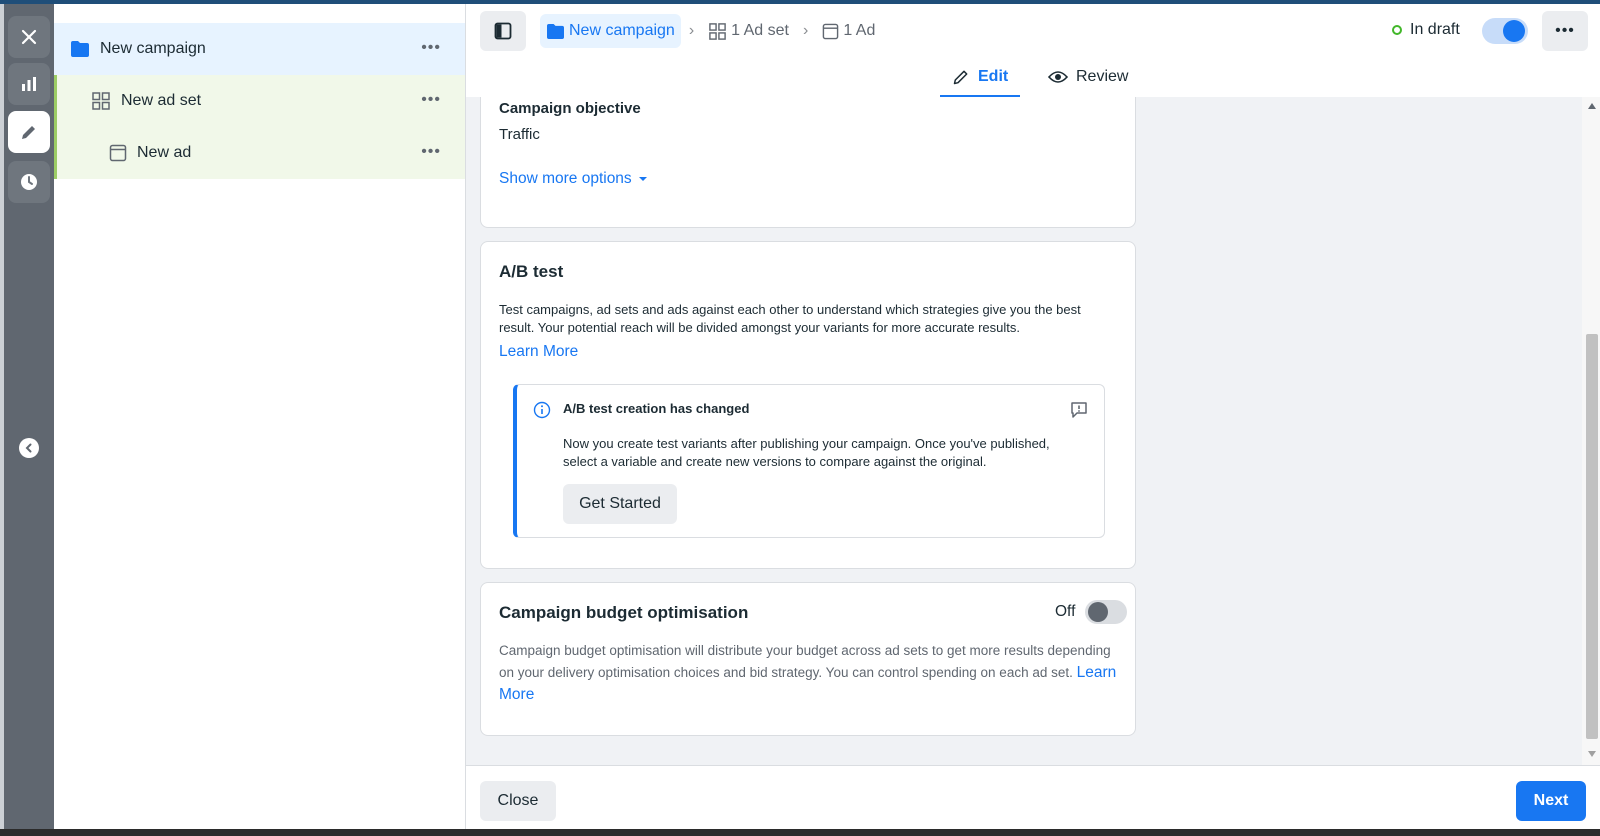 The image size is (1600, 836). Describe the element at coordinates (1592, 106) in the screenshot. I see `scroll-up-arrow-icon` at that location.